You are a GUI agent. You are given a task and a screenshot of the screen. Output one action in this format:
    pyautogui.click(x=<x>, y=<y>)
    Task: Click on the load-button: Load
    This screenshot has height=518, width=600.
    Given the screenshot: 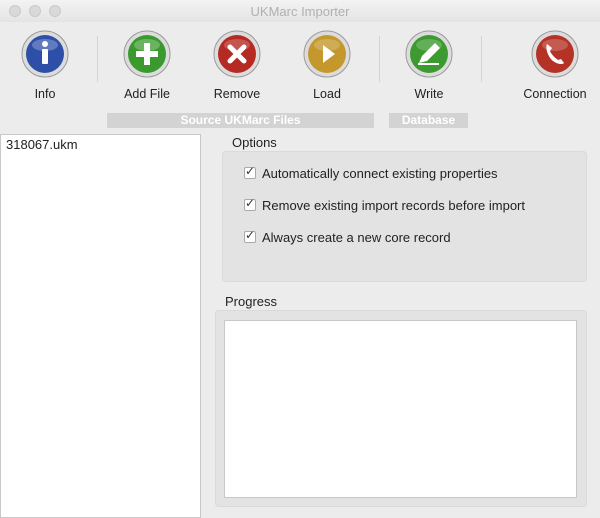 What is the action you would take?
    pyautogui.click(x=327, y=65)
    